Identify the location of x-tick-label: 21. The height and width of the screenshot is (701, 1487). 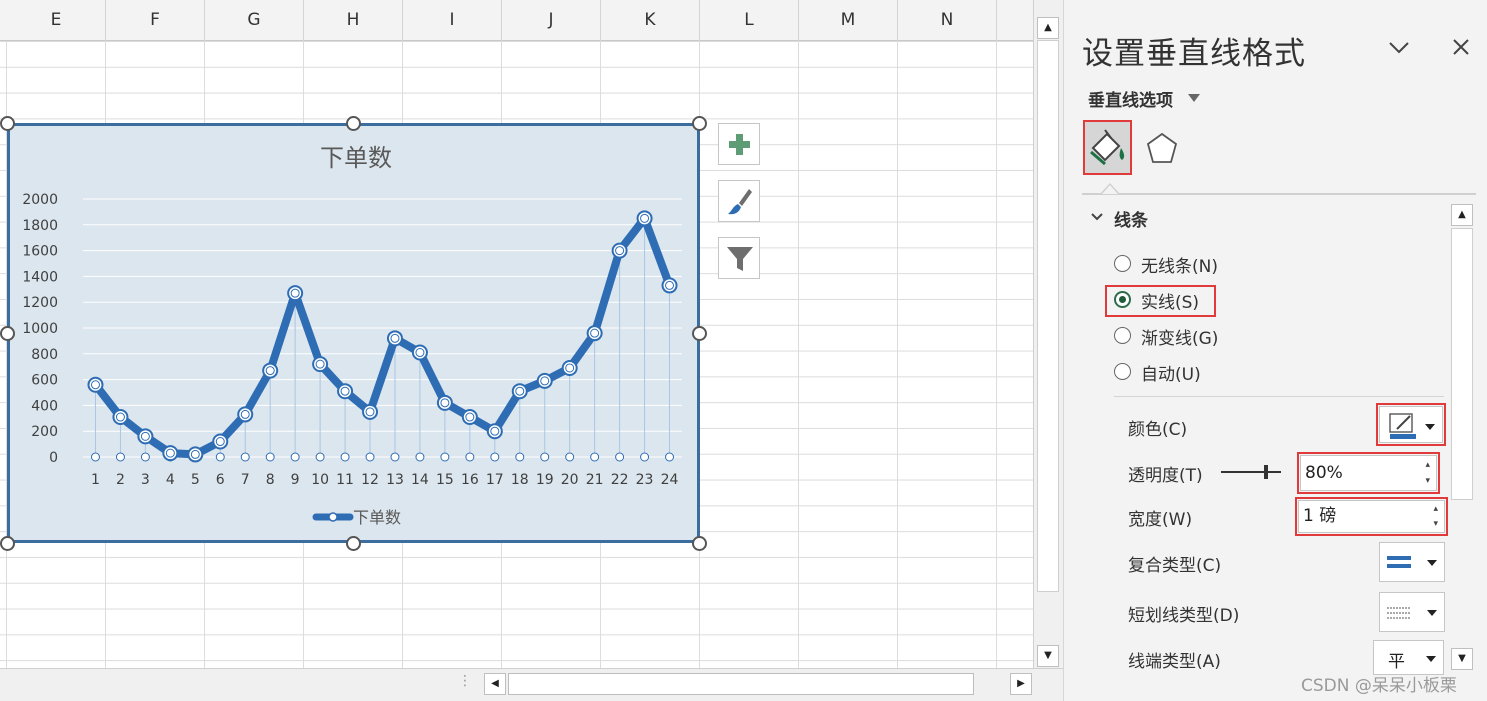
(595, 480).